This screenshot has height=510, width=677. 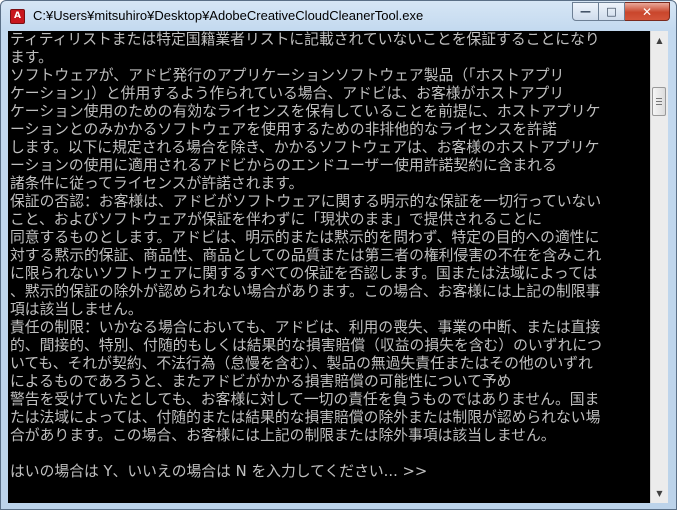 I want to click on arrow-down-icon: ▼, so click(x=659, y=493).